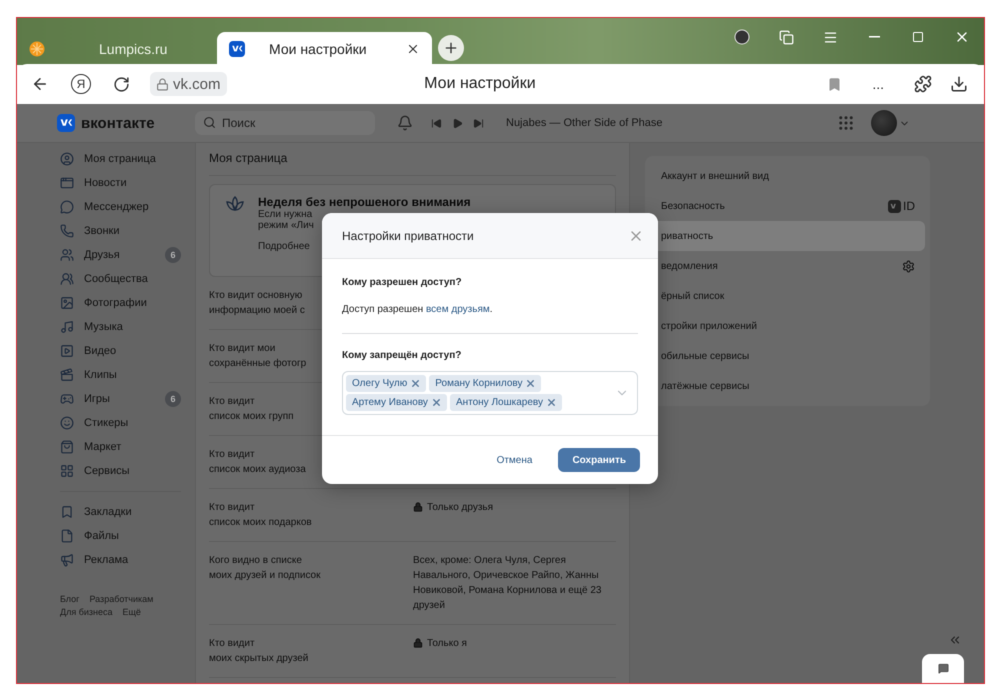 The width and height of the screenshot is (1000, 700). Describe the element at coordinates (67, 447) in the screenshot. I see `bag-icon` at that location.